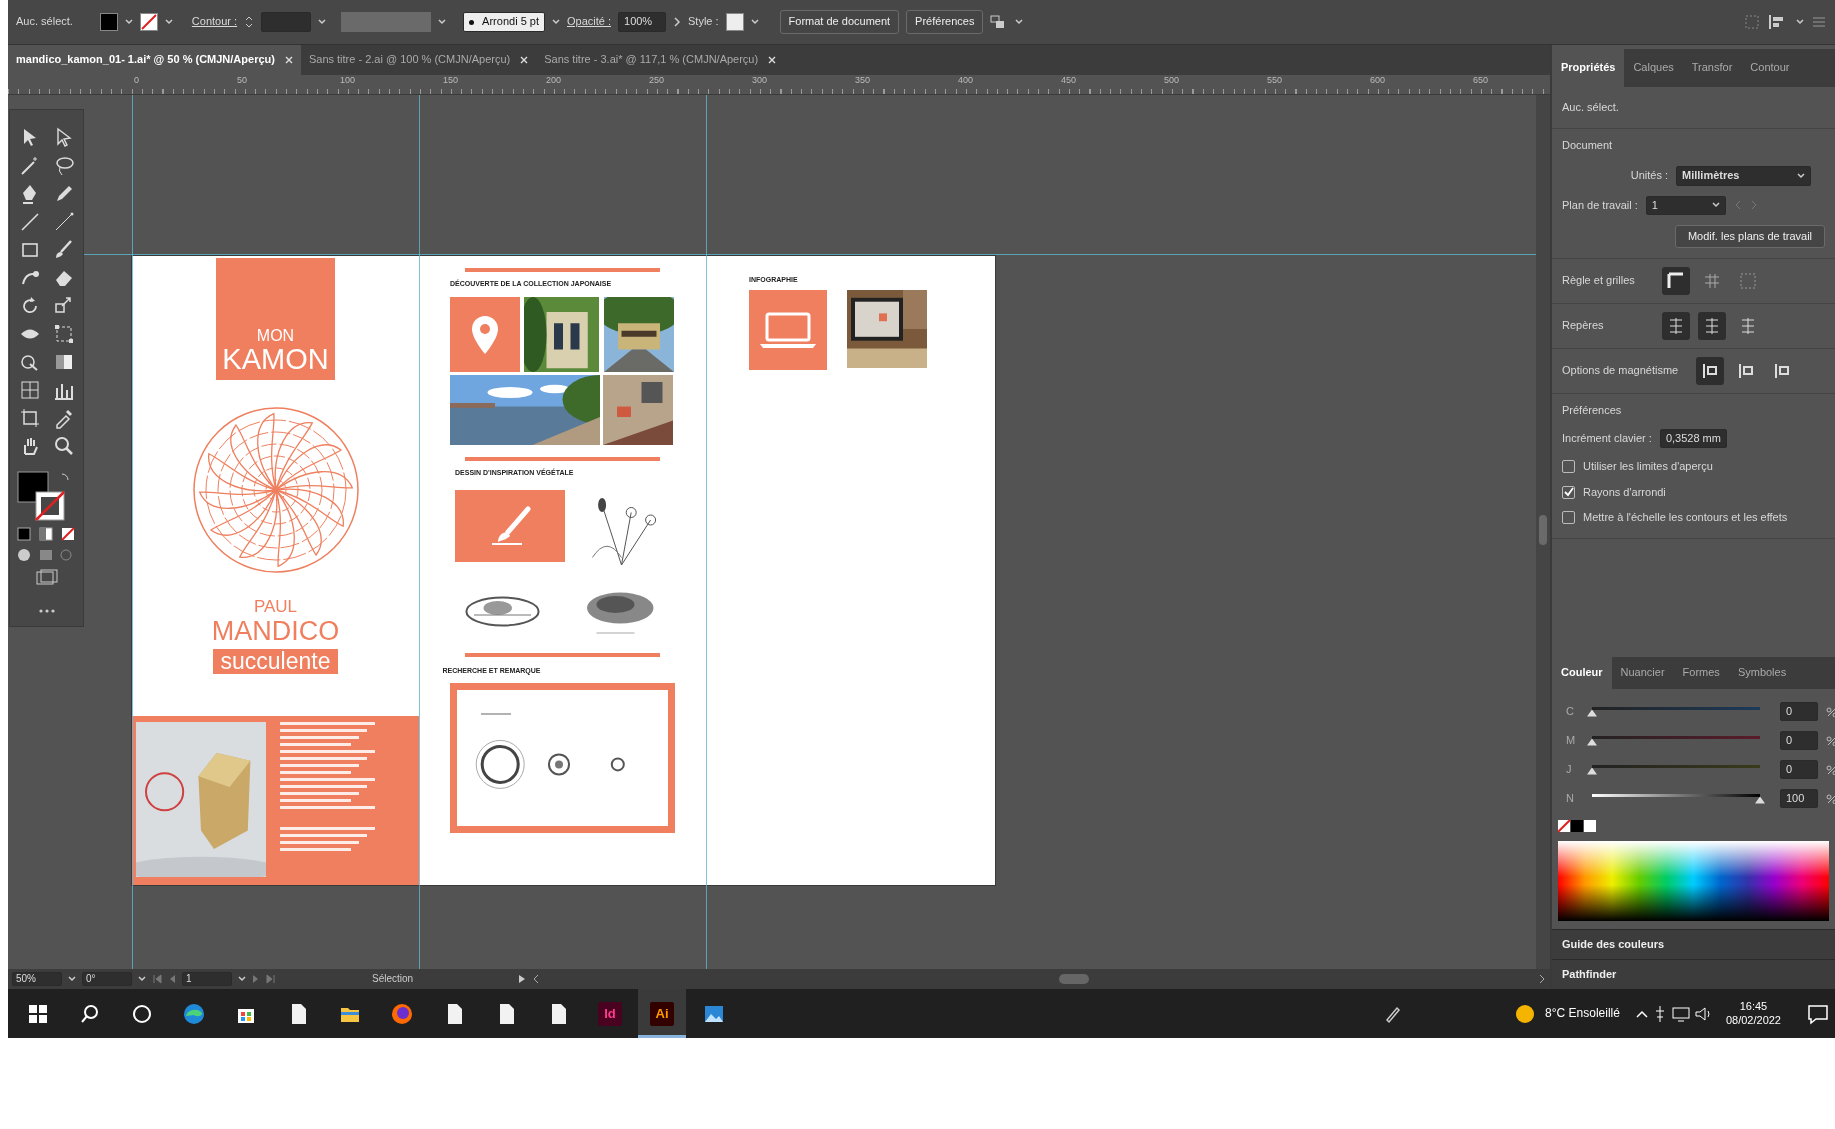  I want to click on section-label: Options de magnétisme, so click(1621, 371).